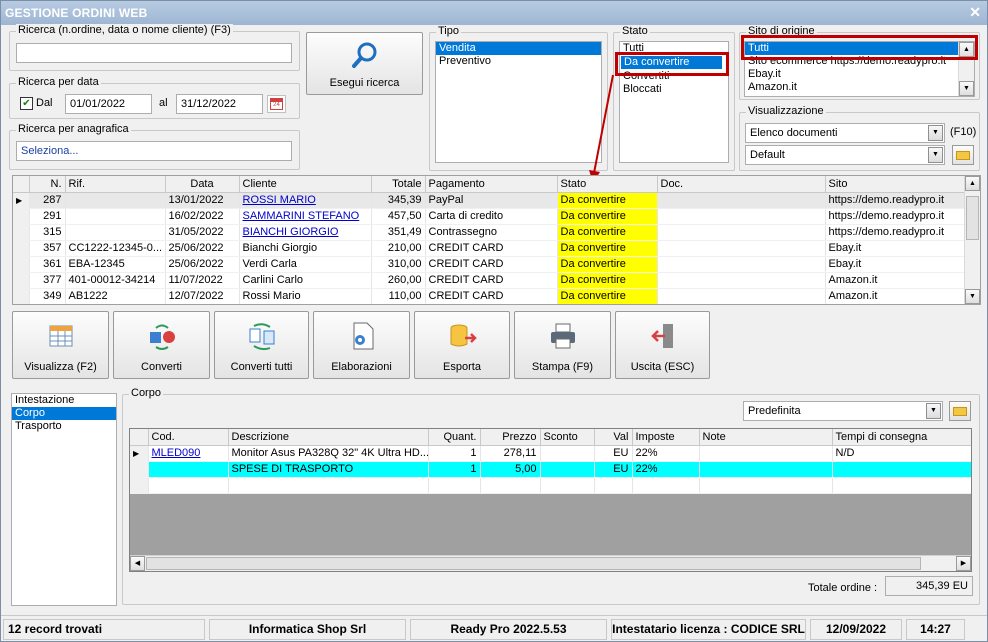 The width and height of the screenshot is (988, 642). What do you see at coordinates (47, 296) in the screenshot?
I see `order-number: 349` at bounding box center [47, 296].